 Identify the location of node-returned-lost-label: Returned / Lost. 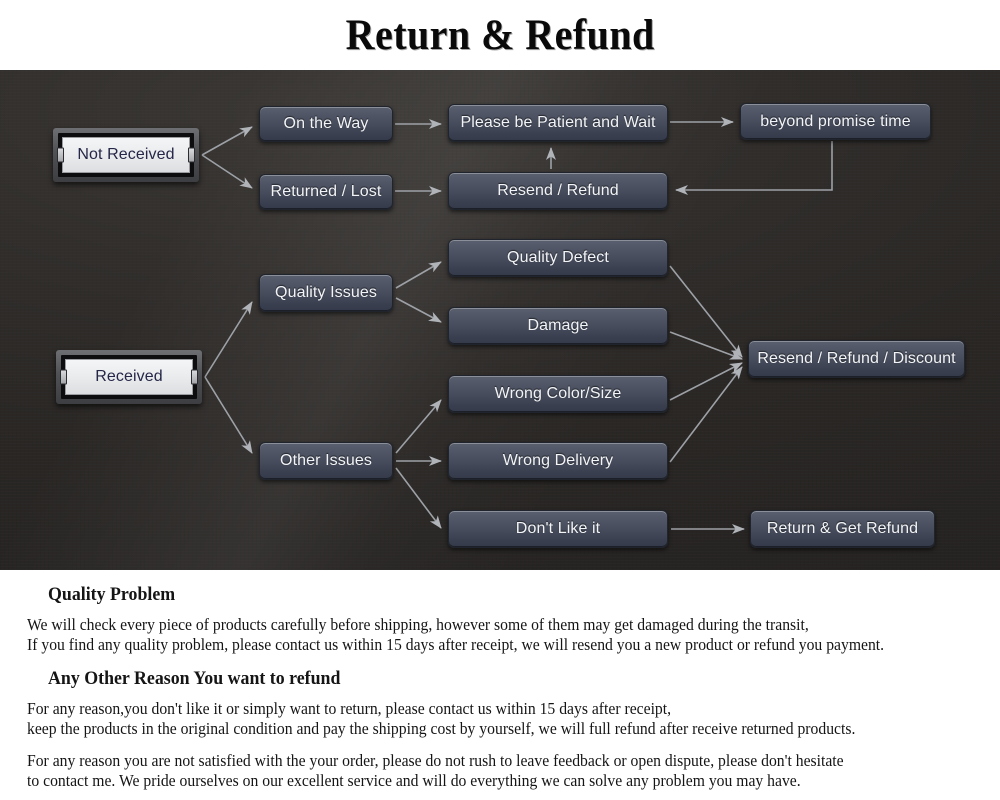
(326, 191).